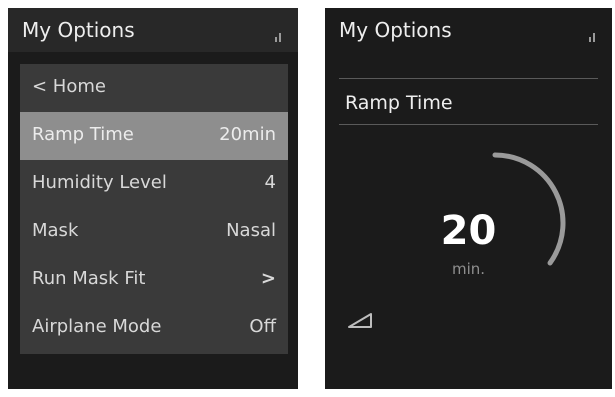  What do you see at coordinates (83, 134) in the screenshot?
I see `menu-item-label: Ramp Time` at bounding box center [83, 134].